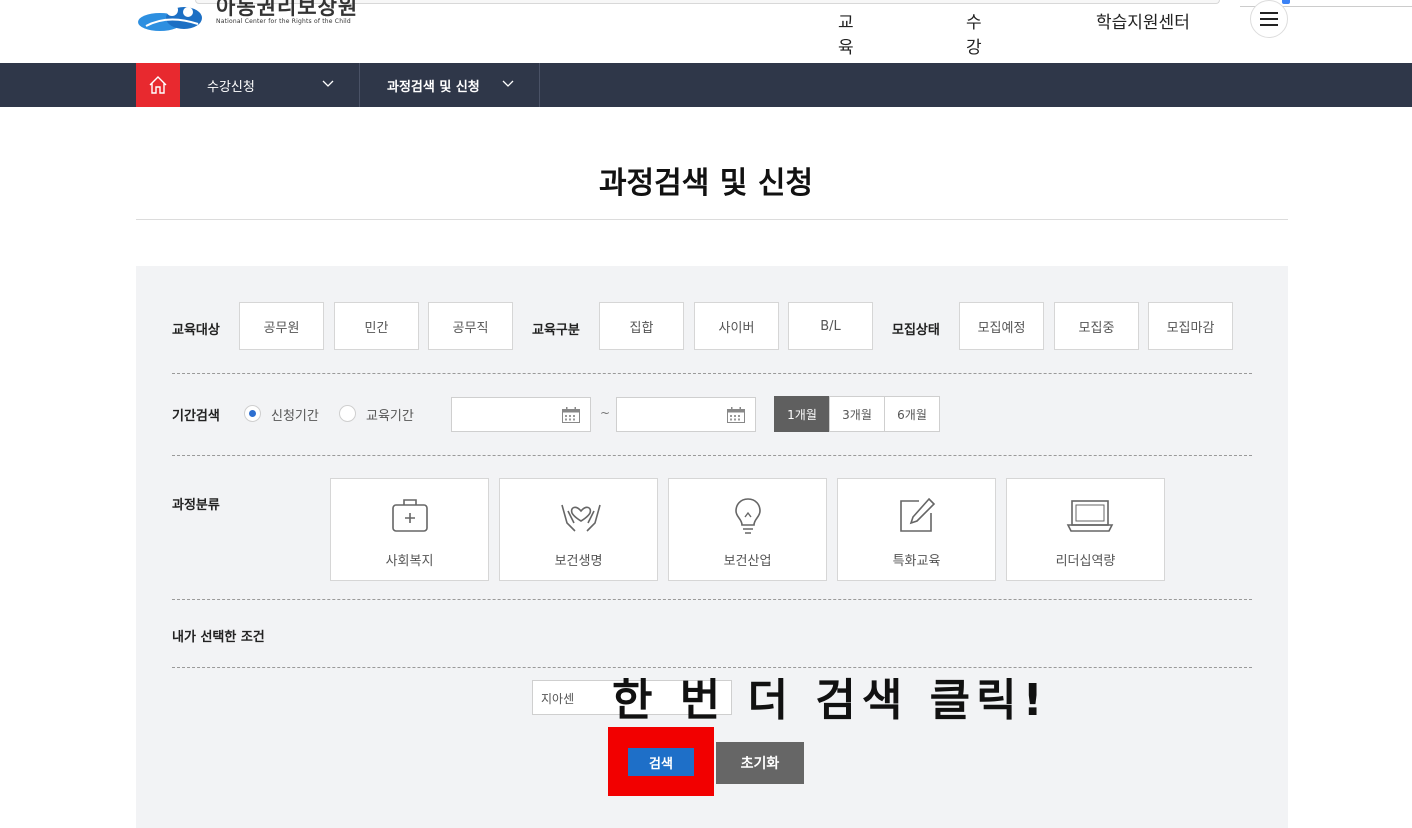  Describe the element at coordinates (748, 516) in the screenshot. I see `lightbulb-icon` at that location.